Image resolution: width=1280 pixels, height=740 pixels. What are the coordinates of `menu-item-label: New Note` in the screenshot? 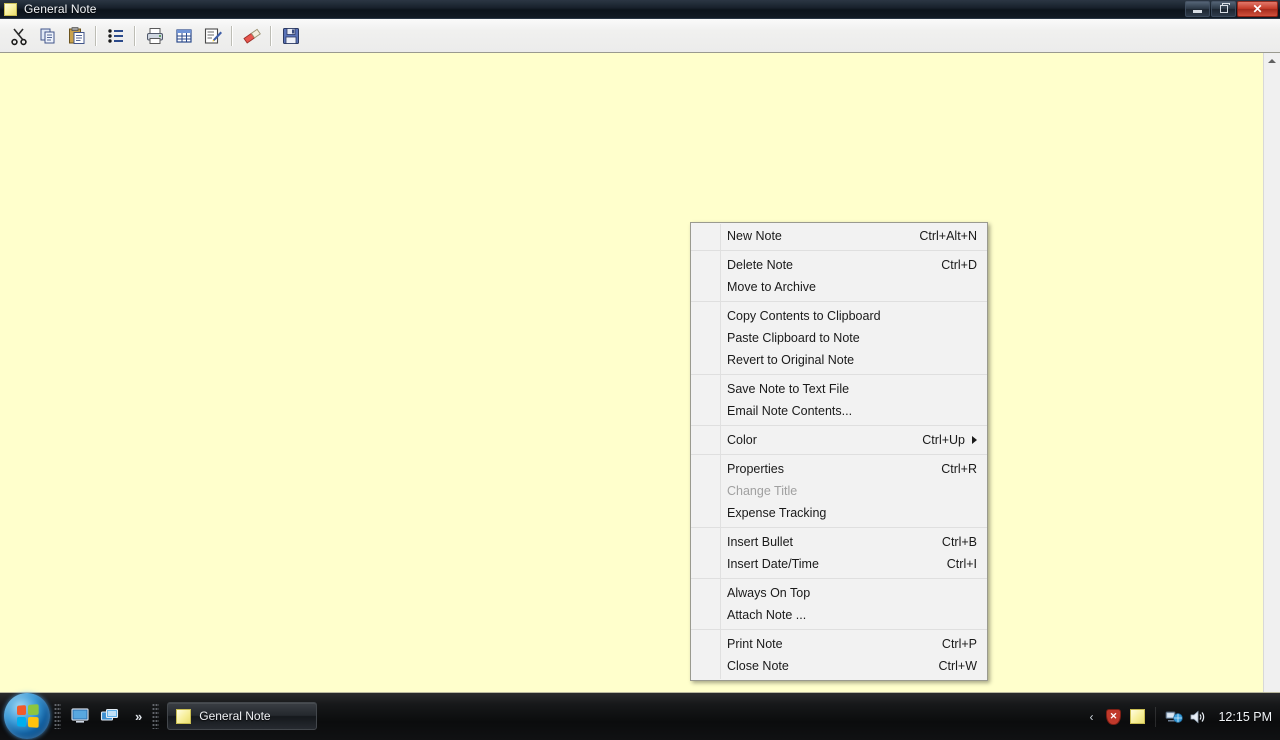 It's located at (754, 236).